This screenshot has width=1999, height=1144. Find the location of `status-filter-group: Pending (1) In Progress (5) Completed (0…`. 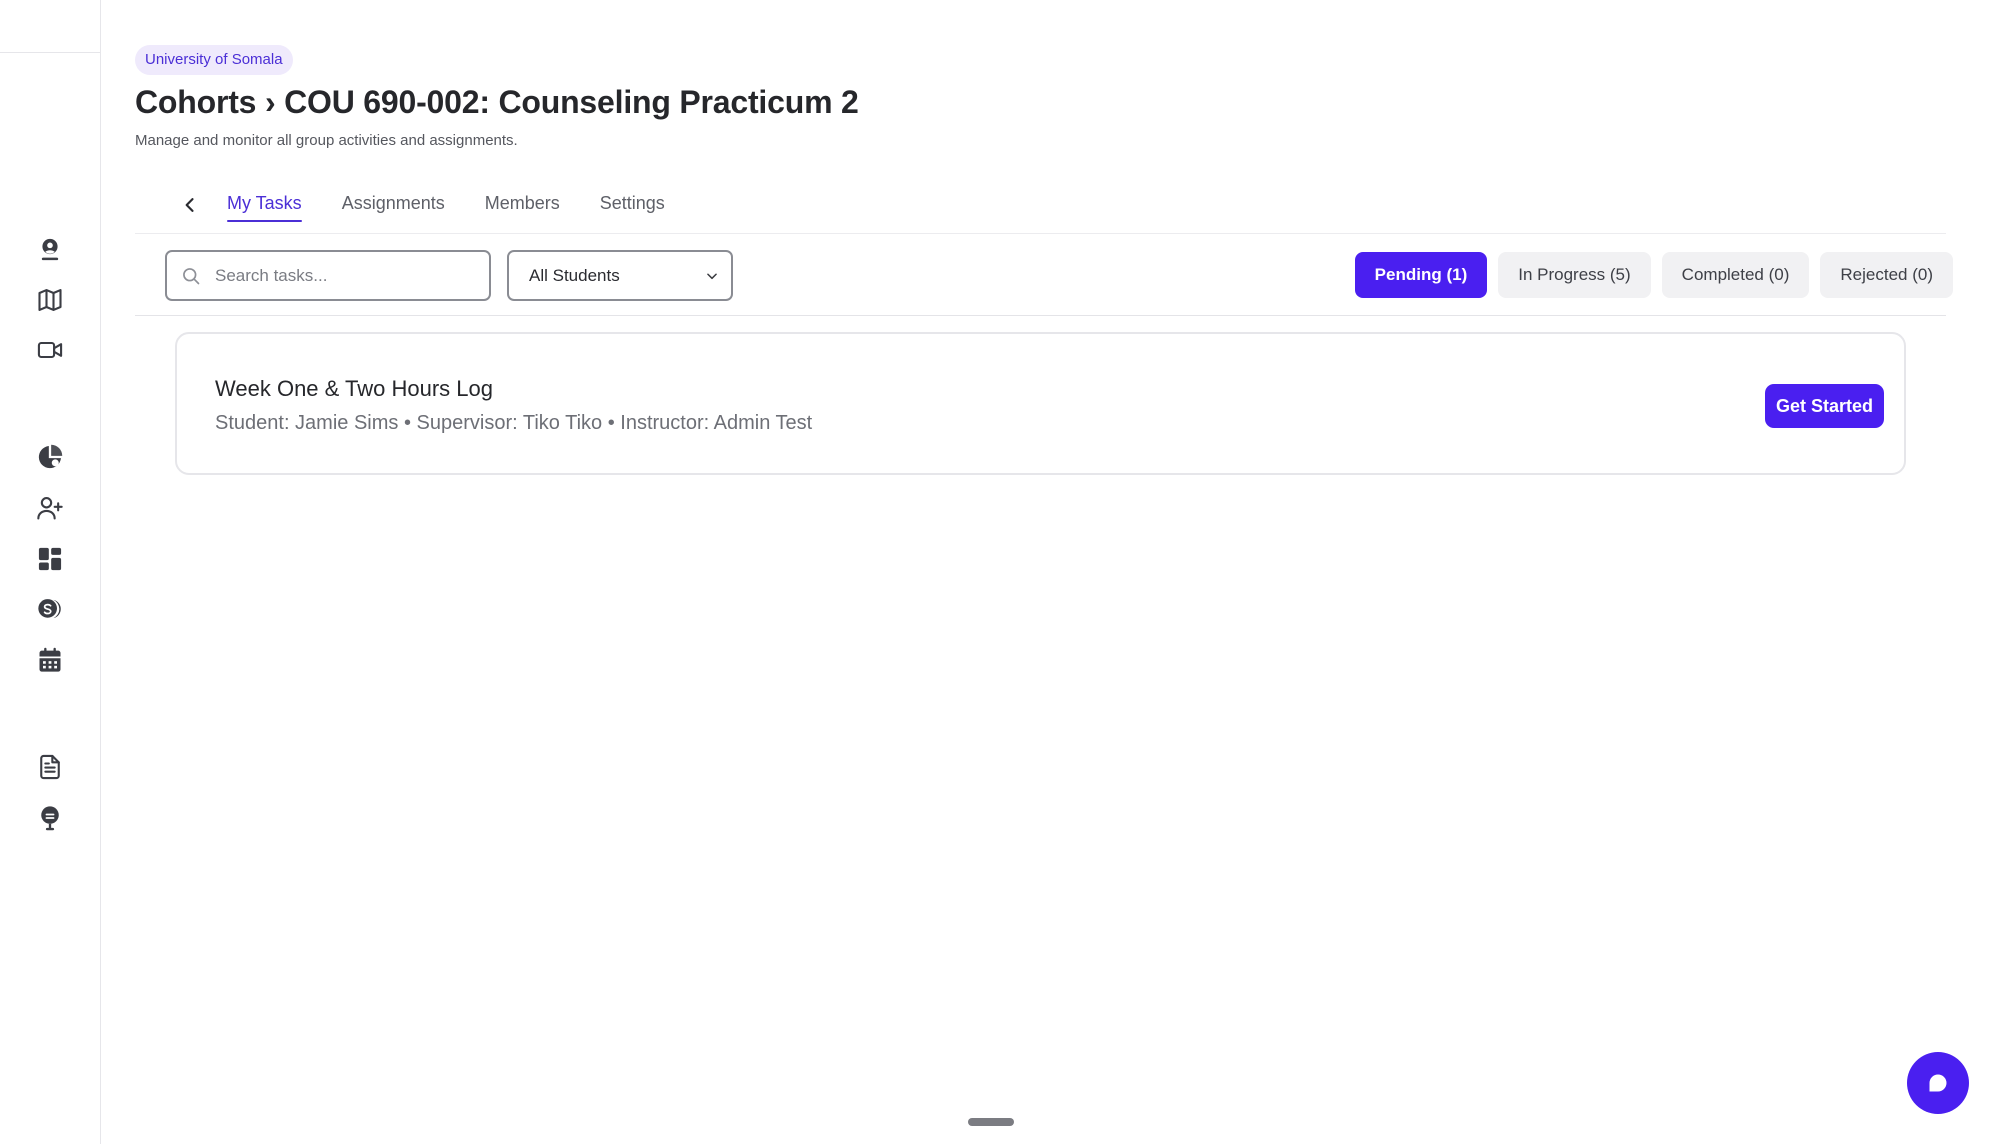

status-filter-group: Pending (1) In Progress (5) Completed (0… is located at coordinates (1648, 275).